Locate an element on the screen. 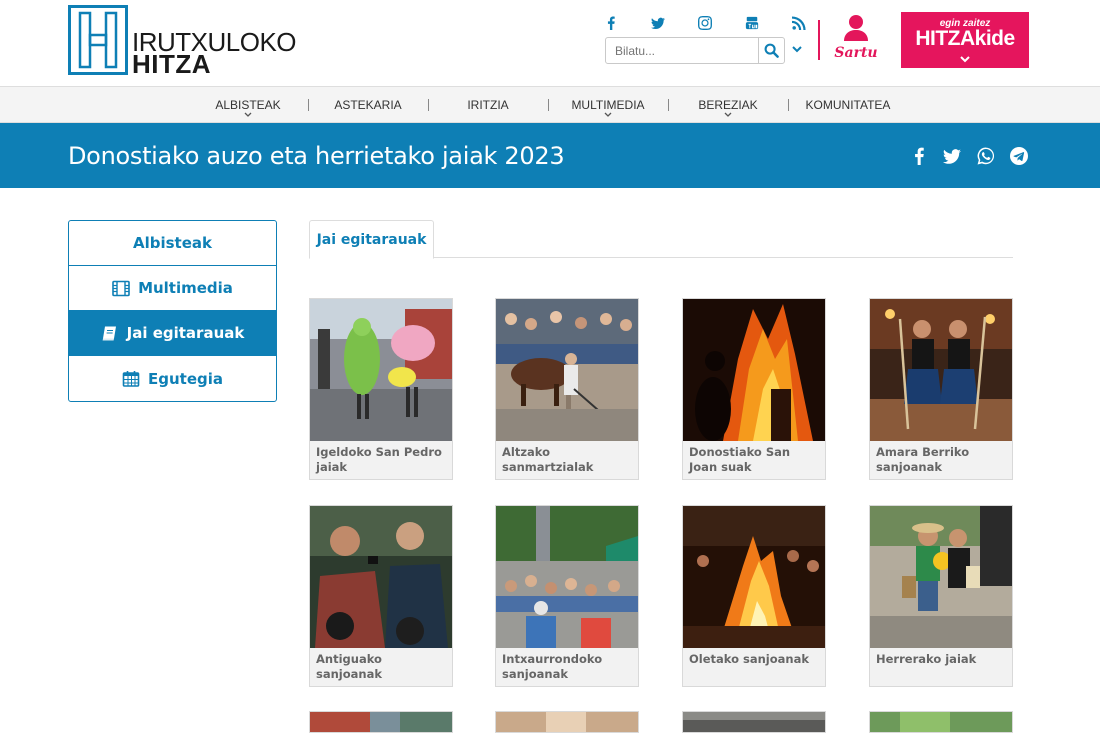 Image resolution: width=1100 pixels, height=733 pixels. sidebar-item-label: Albisteak is located at coordinates (172, 243).